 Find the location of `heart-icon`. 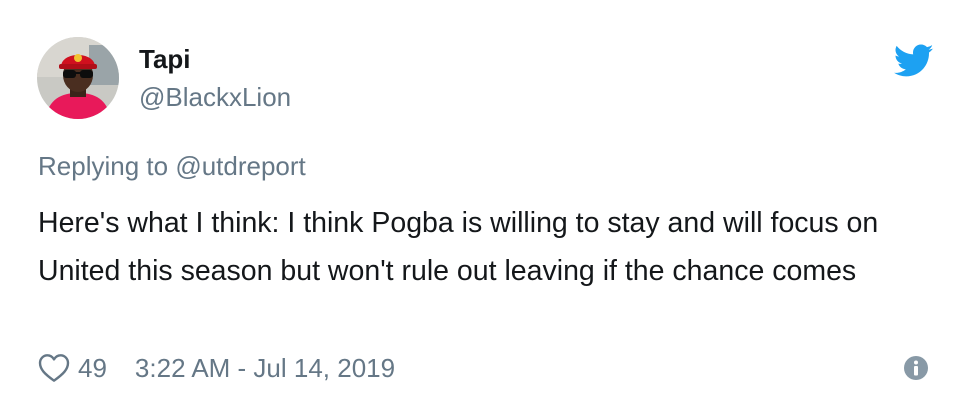

heart-icon is located at coordinates (54, 368).